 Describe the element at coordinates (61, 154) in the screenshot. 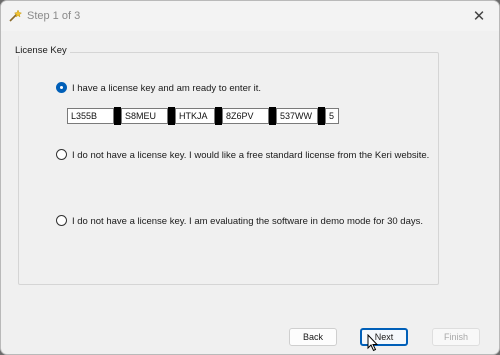

I see `radio-free-license` at that location.